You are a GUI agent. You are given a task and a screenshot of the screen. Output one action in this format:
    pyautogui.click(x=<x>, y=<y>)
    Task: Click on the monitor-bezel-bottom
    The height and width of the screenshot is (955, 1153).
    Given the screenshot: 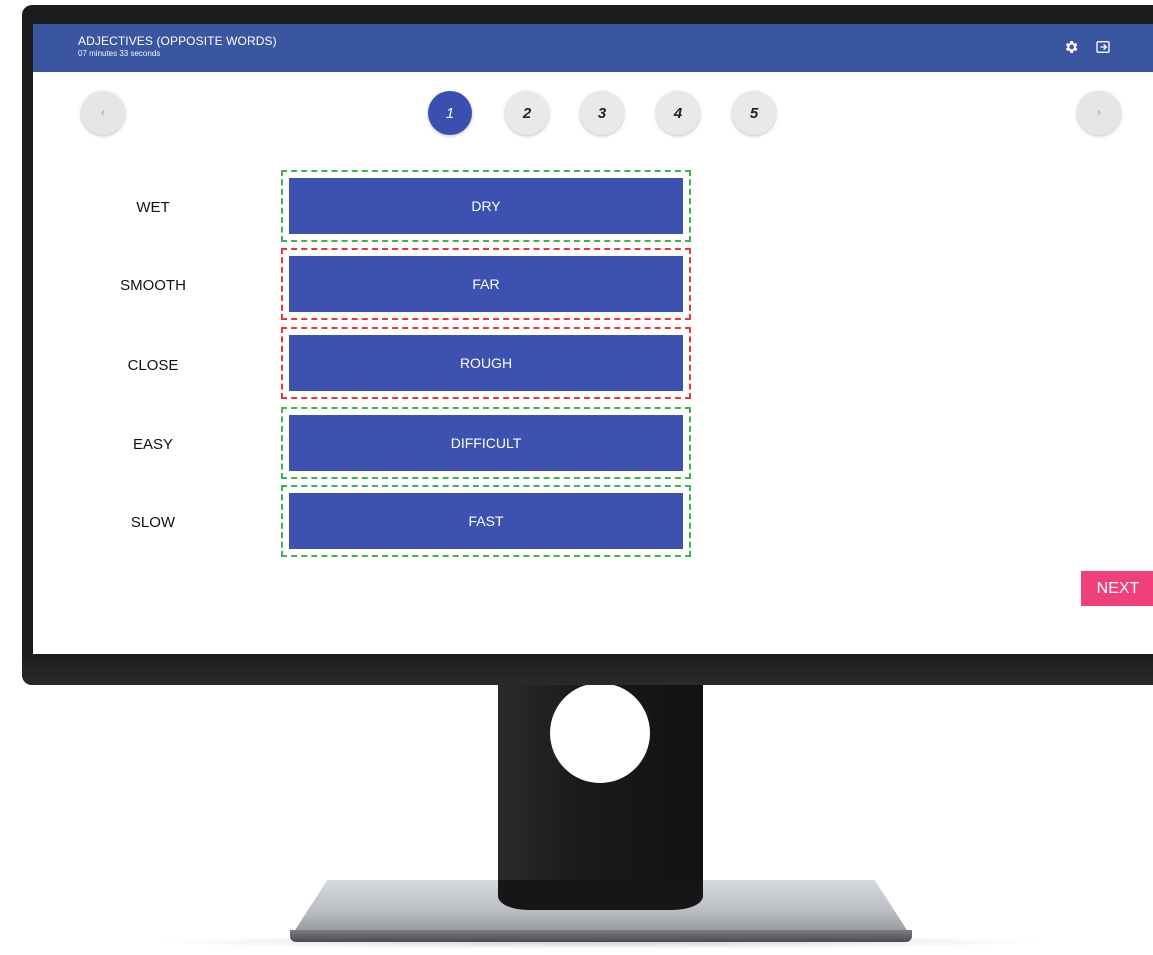 What is the action you would take?
    pyautogui.click(x=587, y=669)
    